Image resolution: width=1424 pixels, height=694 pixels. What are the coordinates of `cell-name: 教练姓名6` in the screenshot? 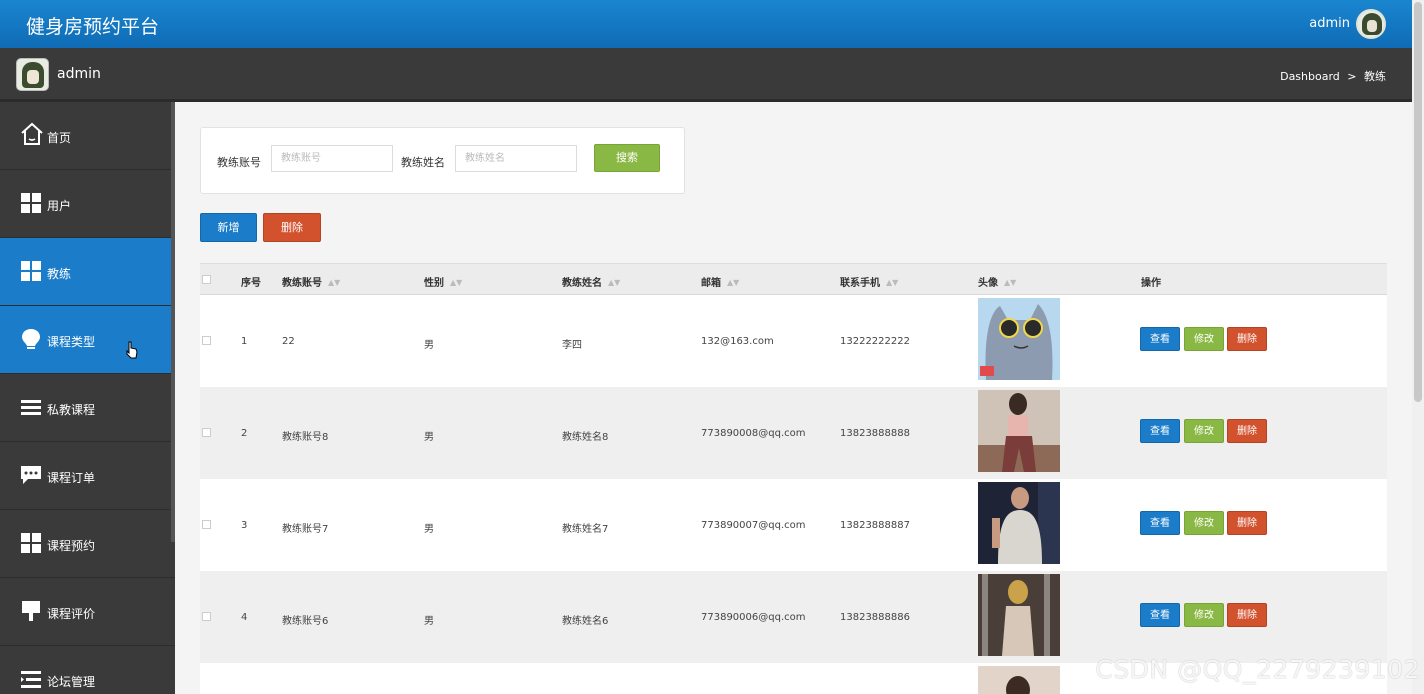 It's located at (585, 621).